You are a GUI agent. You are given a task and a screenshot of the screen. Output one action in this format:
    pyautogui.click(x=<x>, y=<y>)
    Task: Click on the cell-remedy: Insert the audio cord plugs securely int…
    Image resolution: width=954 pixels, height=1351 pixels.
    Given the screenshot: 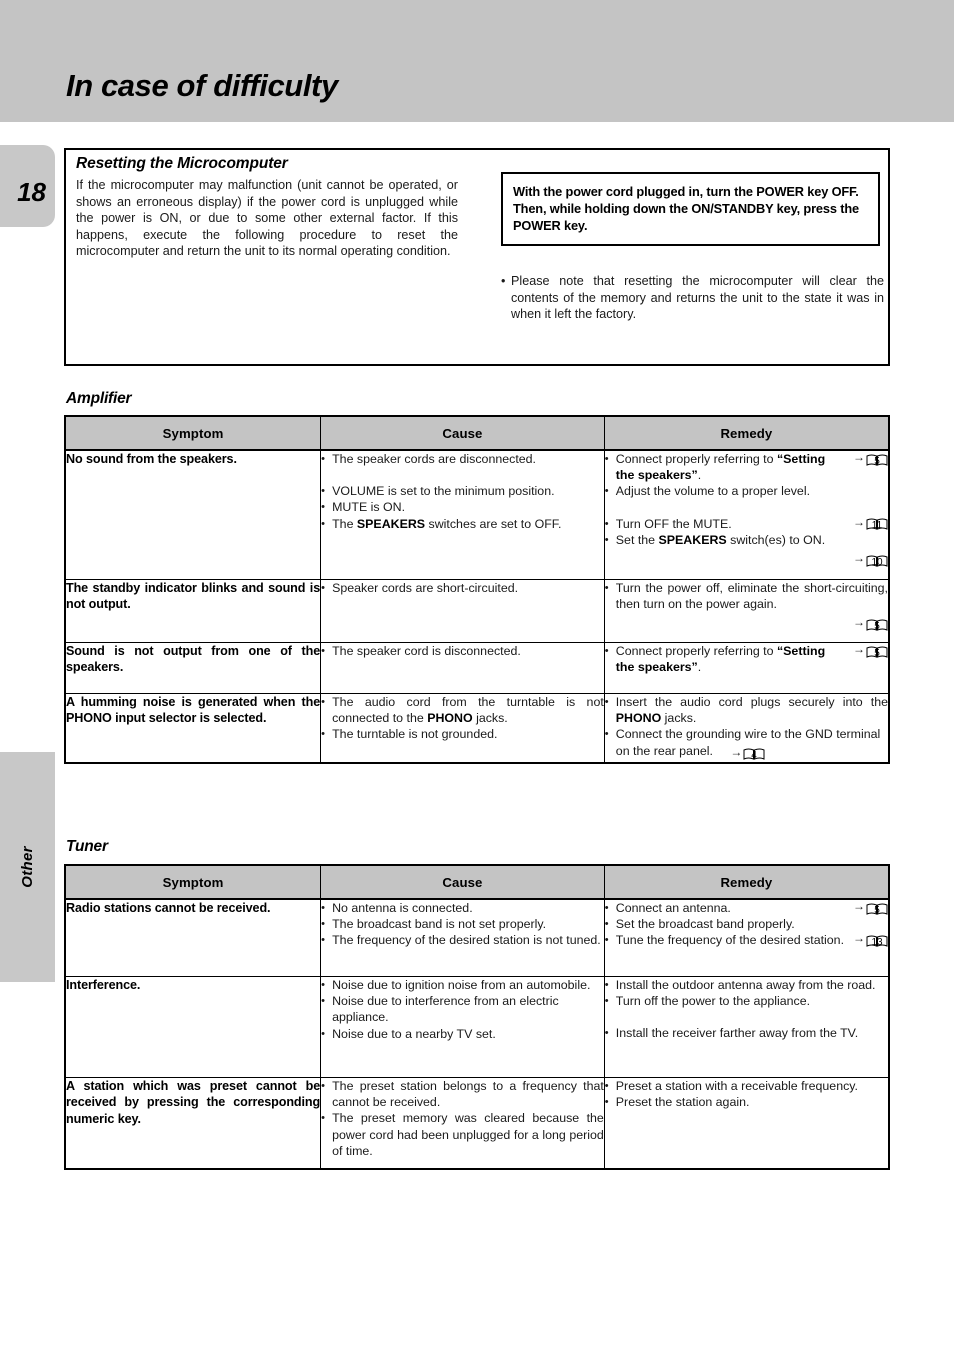 What is the action you would take?
    pyautogui.click(x=746, y=728)
    